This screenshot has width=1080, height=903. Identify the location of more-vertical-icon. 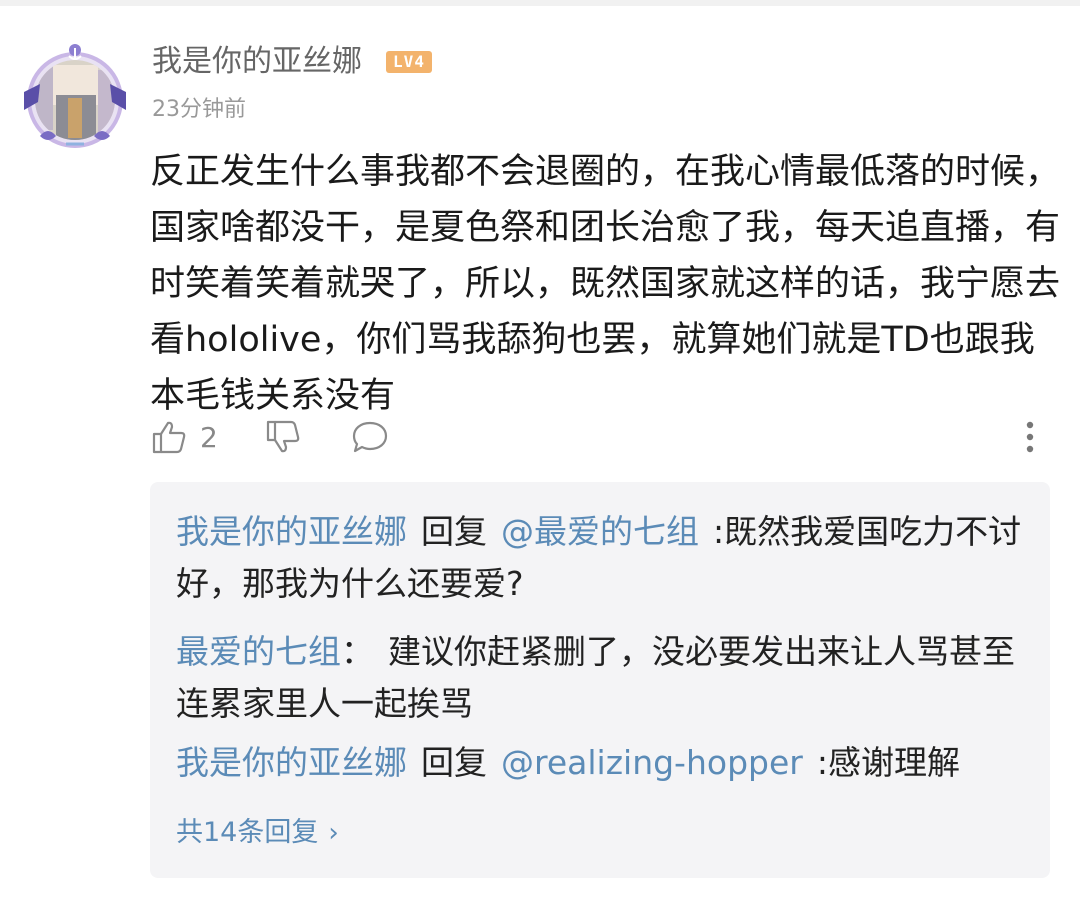
(1030, 437).